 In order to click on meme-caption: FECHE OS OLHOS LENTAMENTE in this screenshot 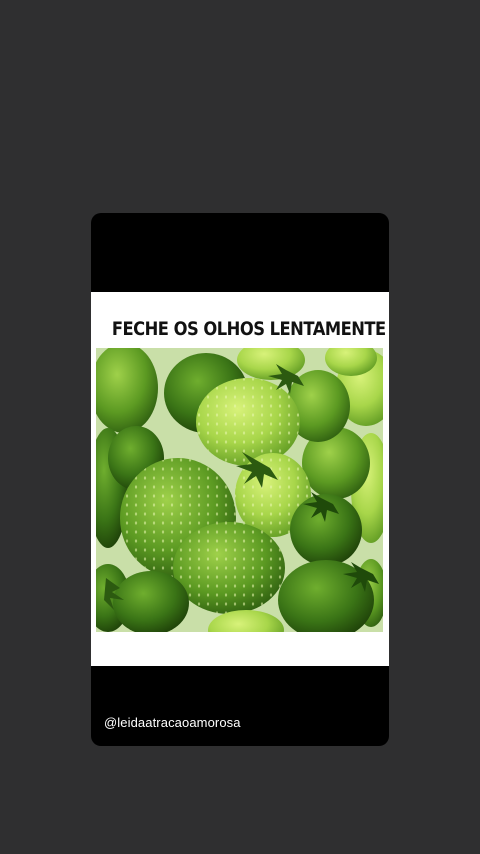, I will do `click(248, 329)`.